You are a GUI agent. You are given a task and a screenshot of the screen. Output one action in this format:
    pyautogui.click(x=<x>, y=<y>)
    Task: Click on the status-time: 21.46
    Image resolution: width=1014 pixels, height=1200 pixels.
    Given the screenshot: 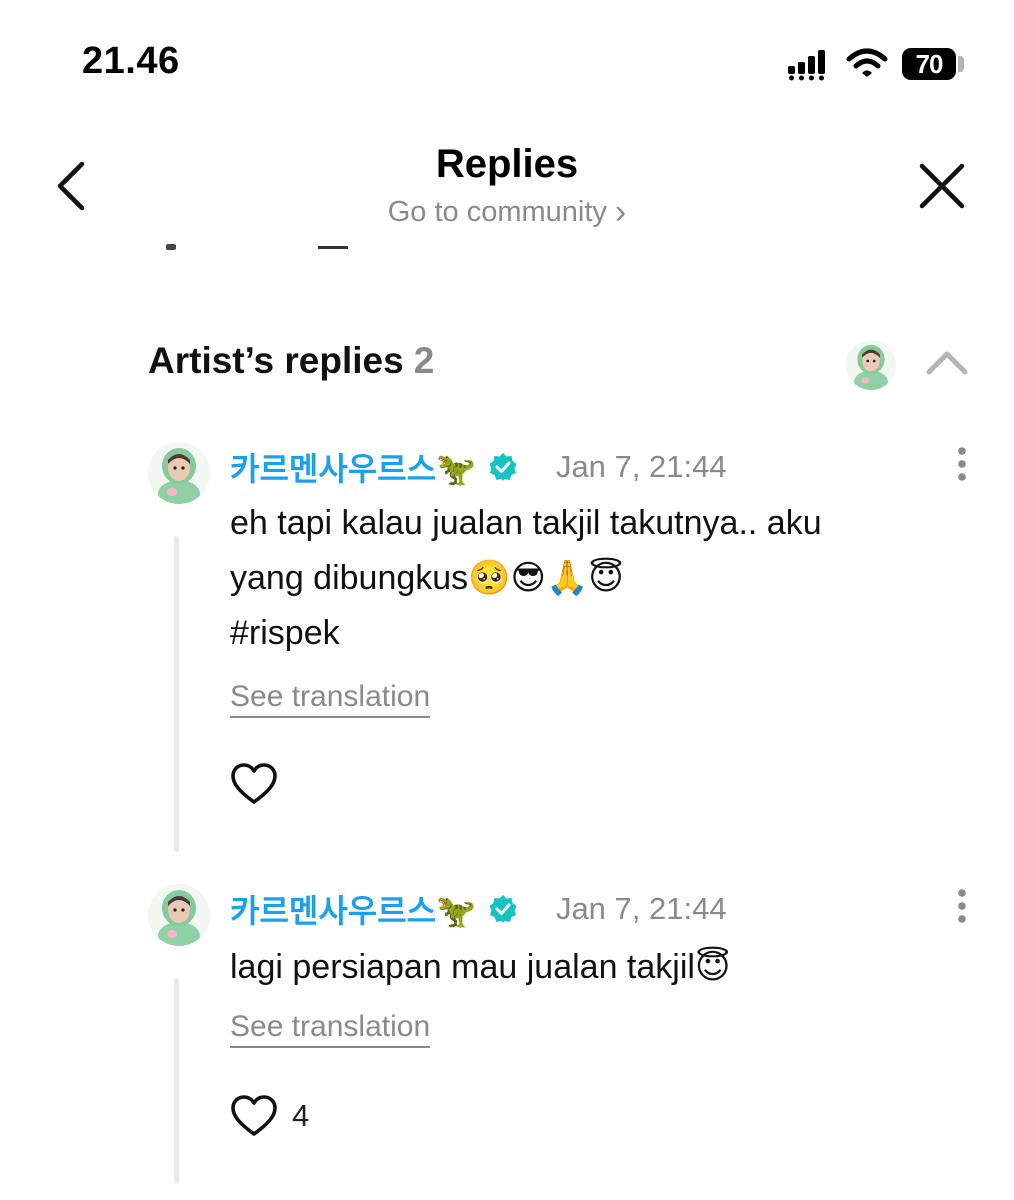 What is the action you would take?
    pyautogui.click(x=131, y=61)
    